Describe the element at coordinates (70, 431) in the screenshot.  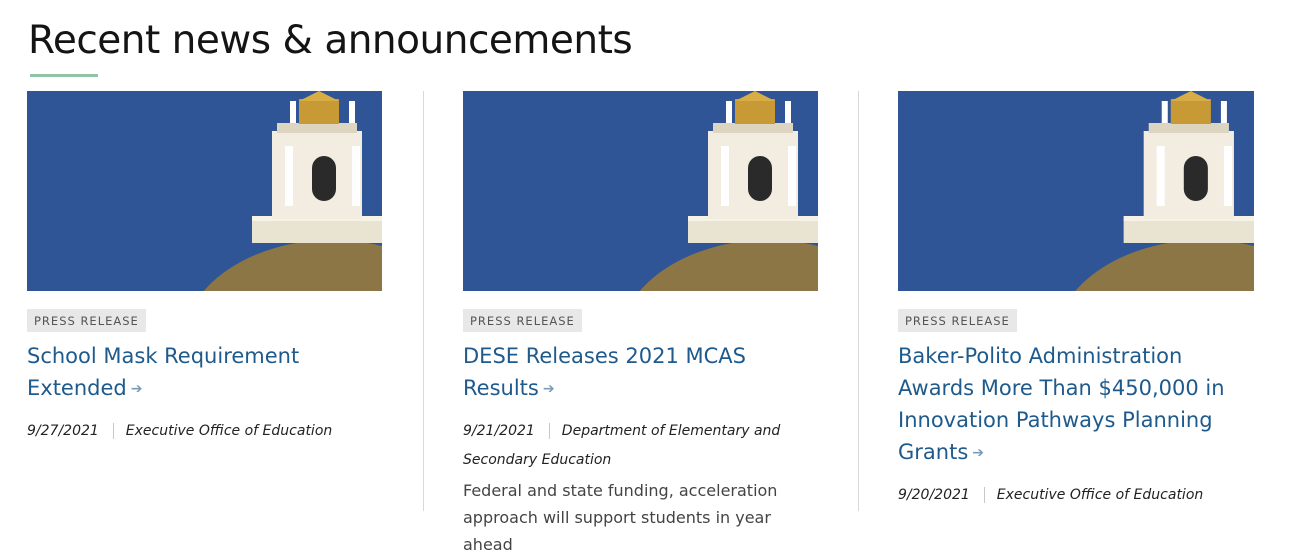
I see `news-date: 9/27/2021` at that location.